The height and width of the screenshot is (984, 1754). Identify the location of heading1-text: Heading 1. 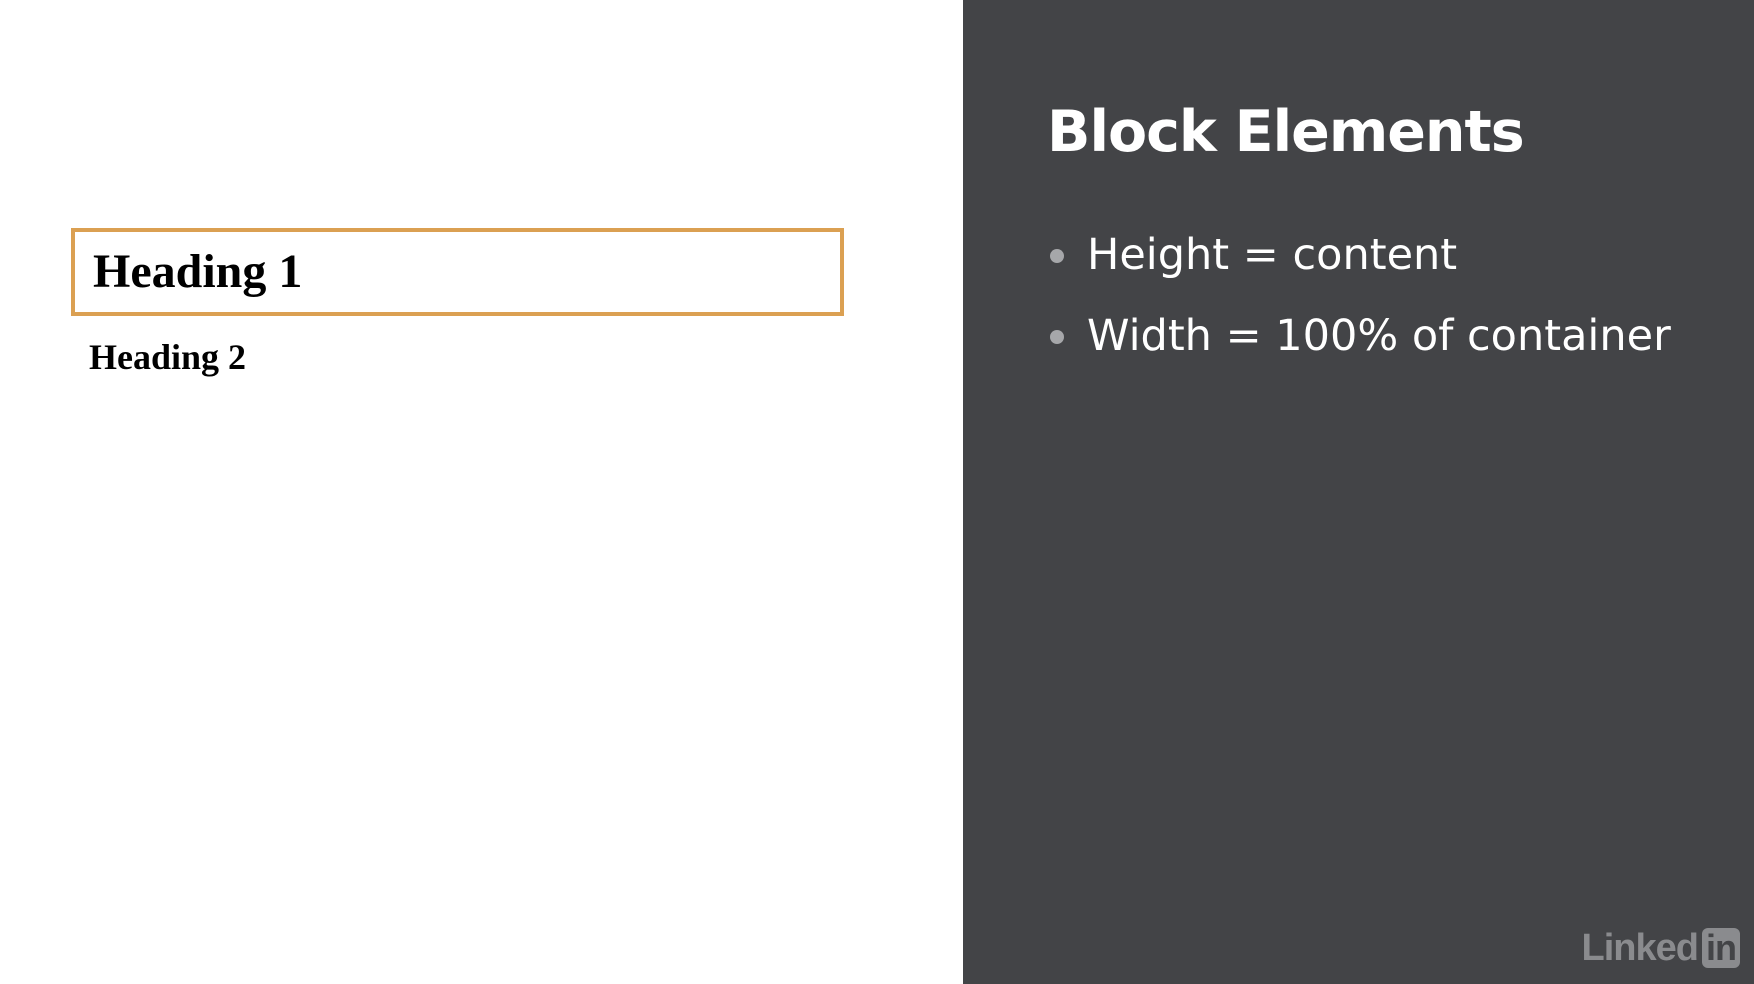
(198, 271).